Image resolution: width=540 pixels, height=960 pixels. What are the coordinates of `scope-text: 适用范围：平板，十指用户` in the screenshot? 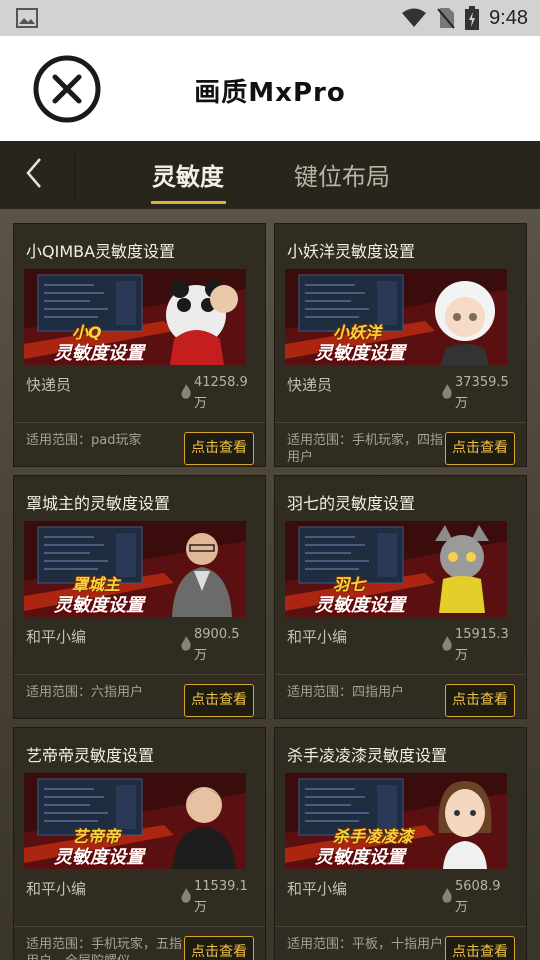 It's located at (365, 944).